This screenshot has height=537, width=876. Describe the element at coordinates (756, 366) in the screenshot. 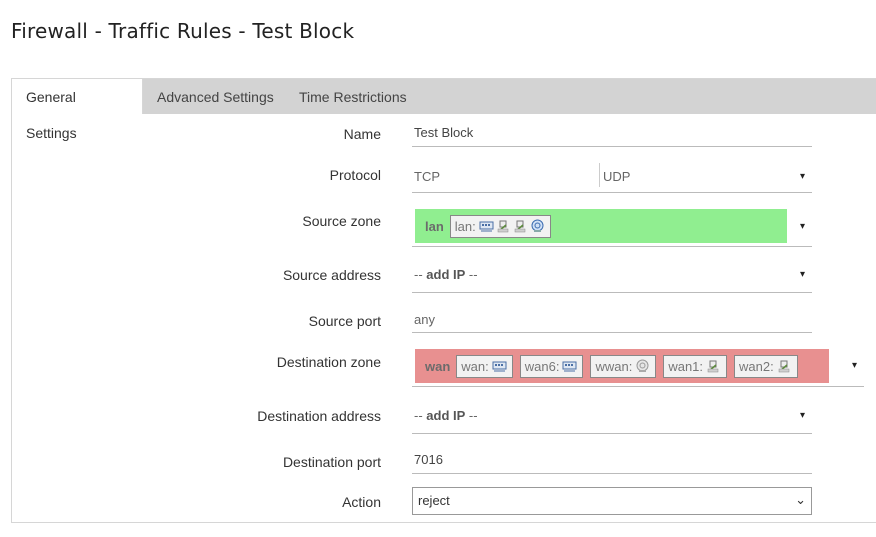

I see `network-label-wan2: wan2:` at that location.